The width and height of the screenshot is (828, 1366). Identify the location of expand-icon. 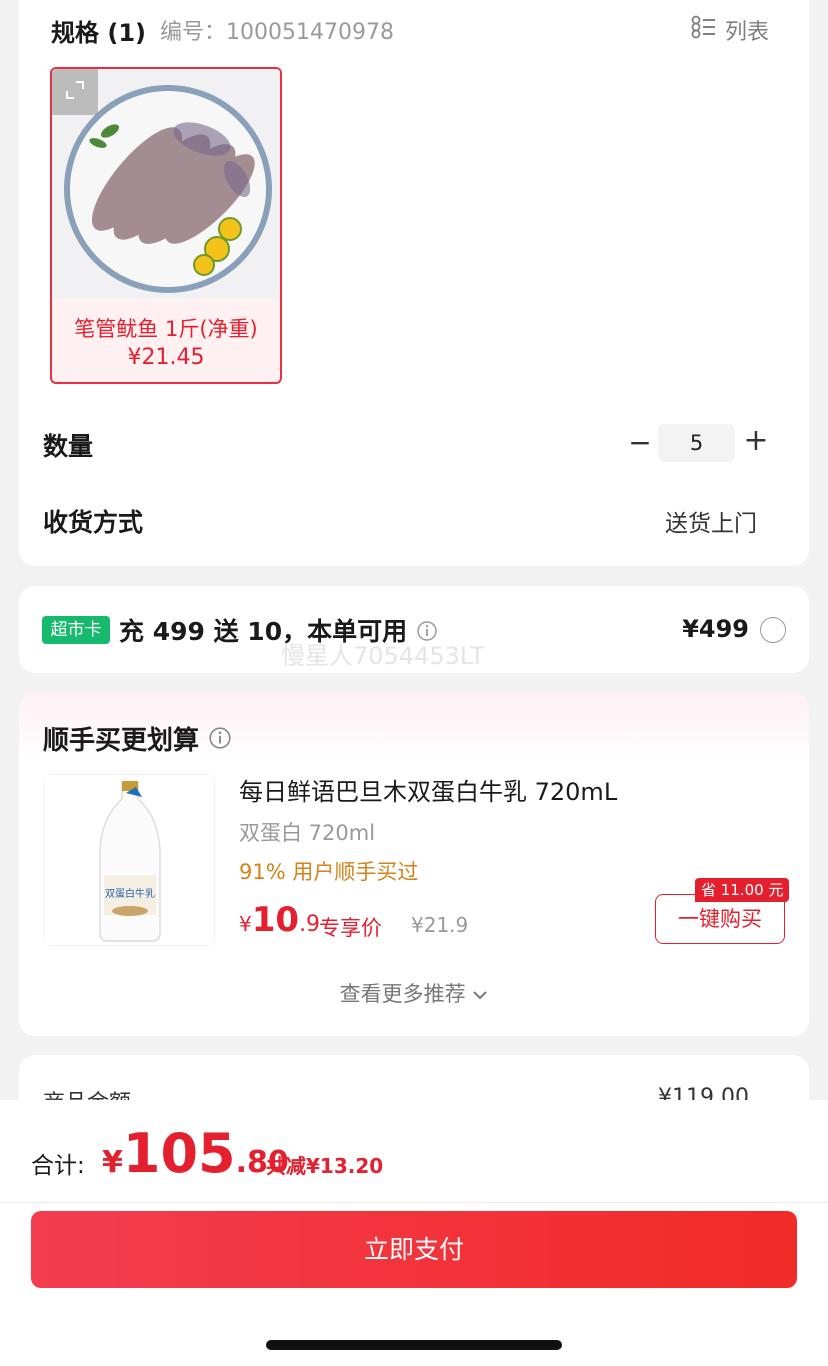
(75, 92).